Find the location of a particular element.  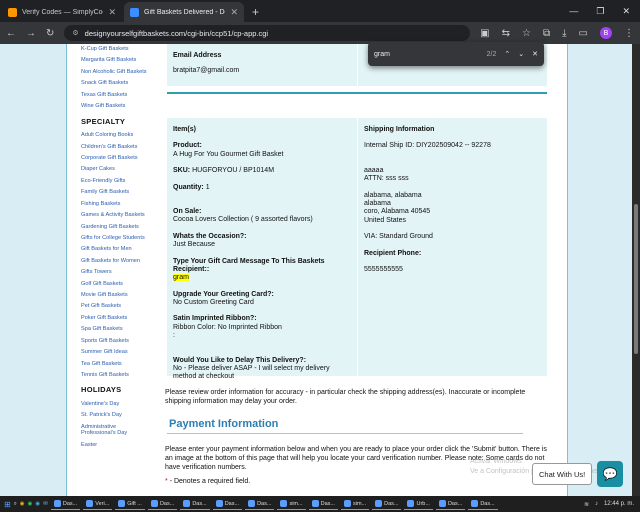

sidebar-link: Valentine's Day is located at coordinates (116, 404).